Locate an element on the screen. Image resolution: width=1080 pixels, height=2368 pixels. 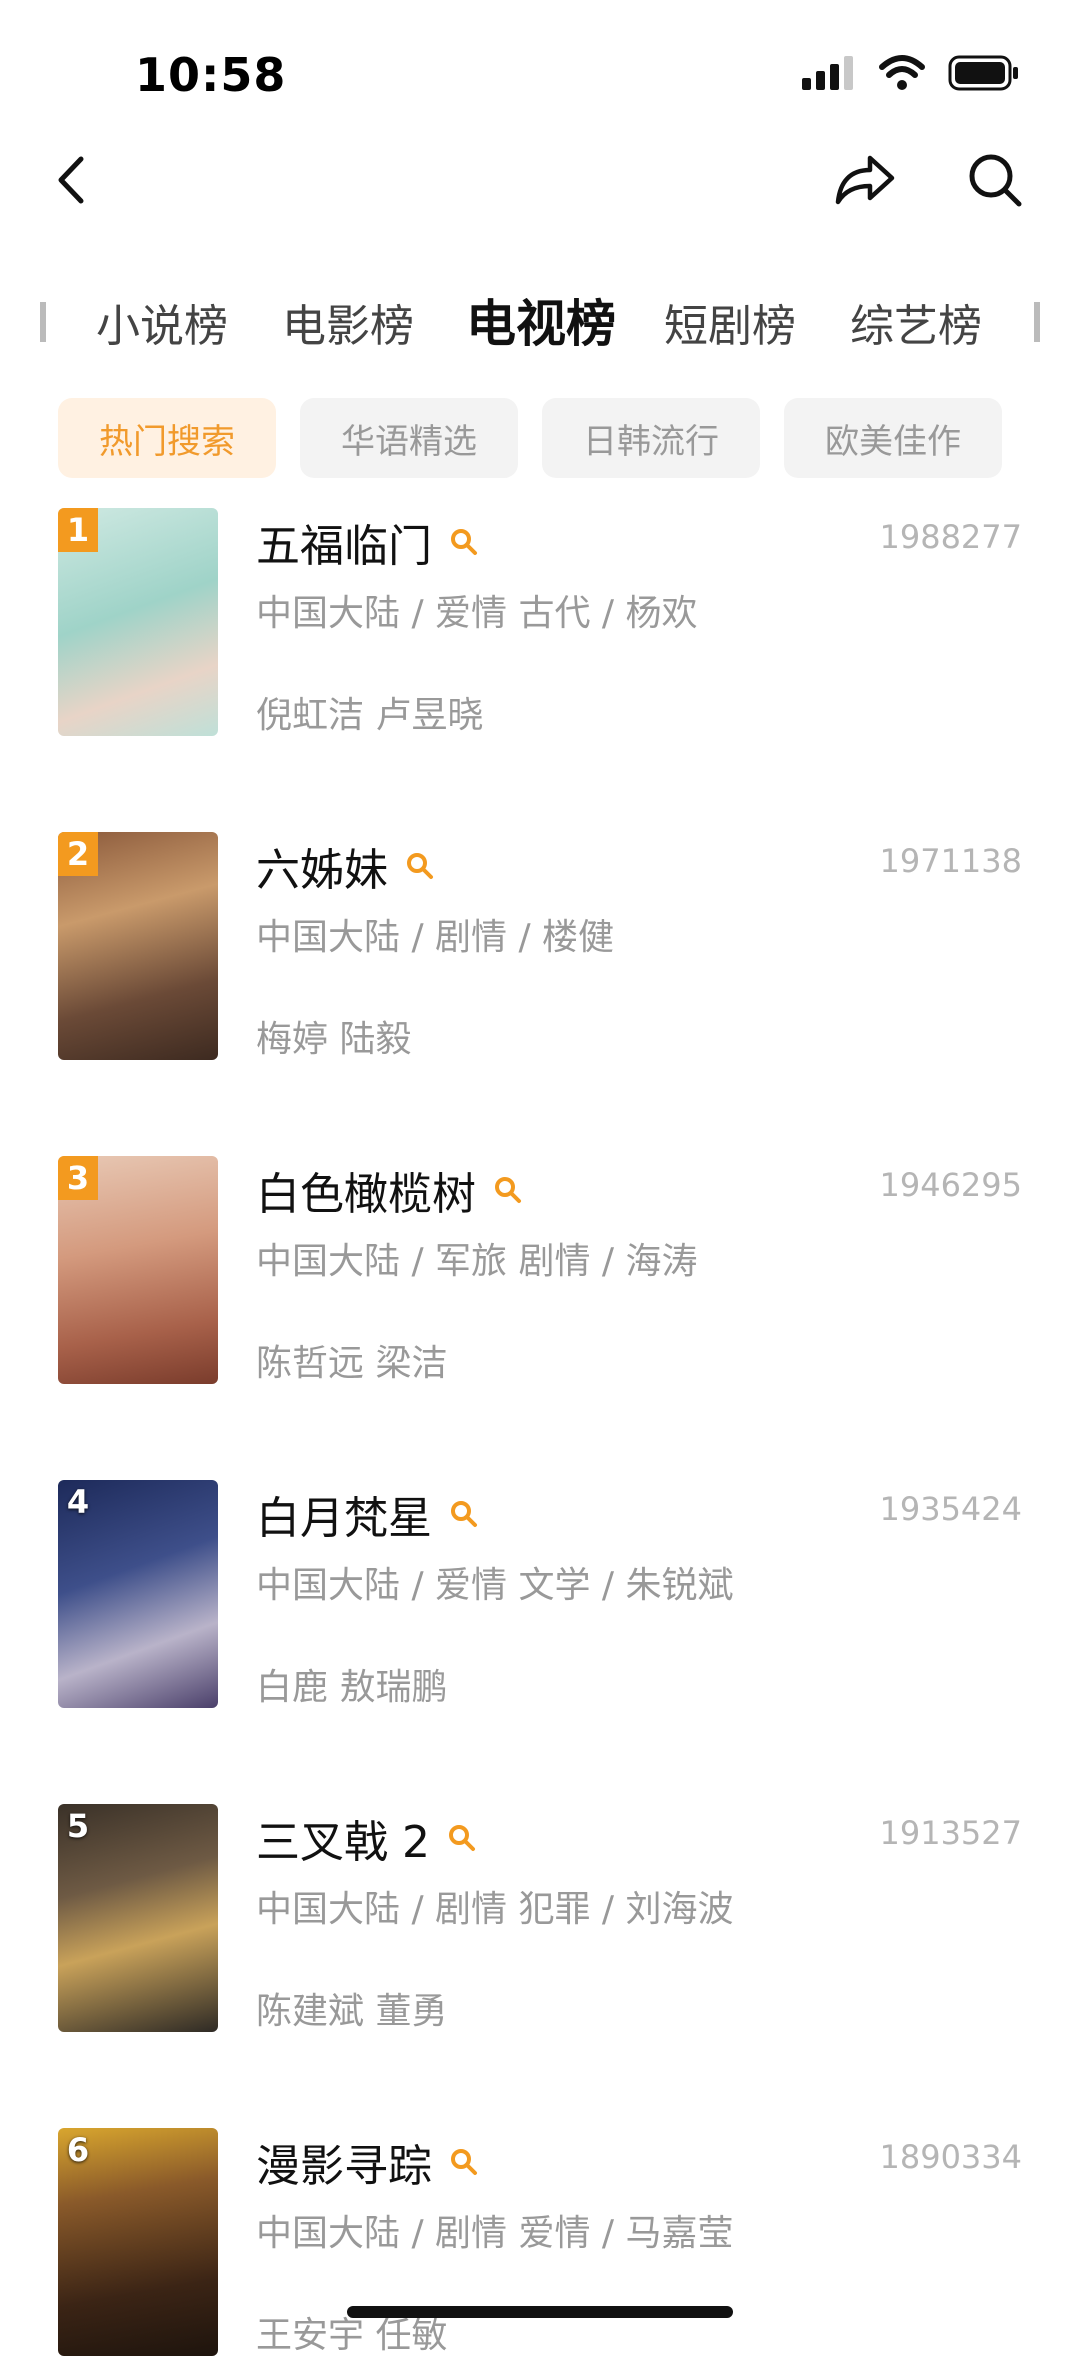
wifi-icon is located at coordinates (902, 72).